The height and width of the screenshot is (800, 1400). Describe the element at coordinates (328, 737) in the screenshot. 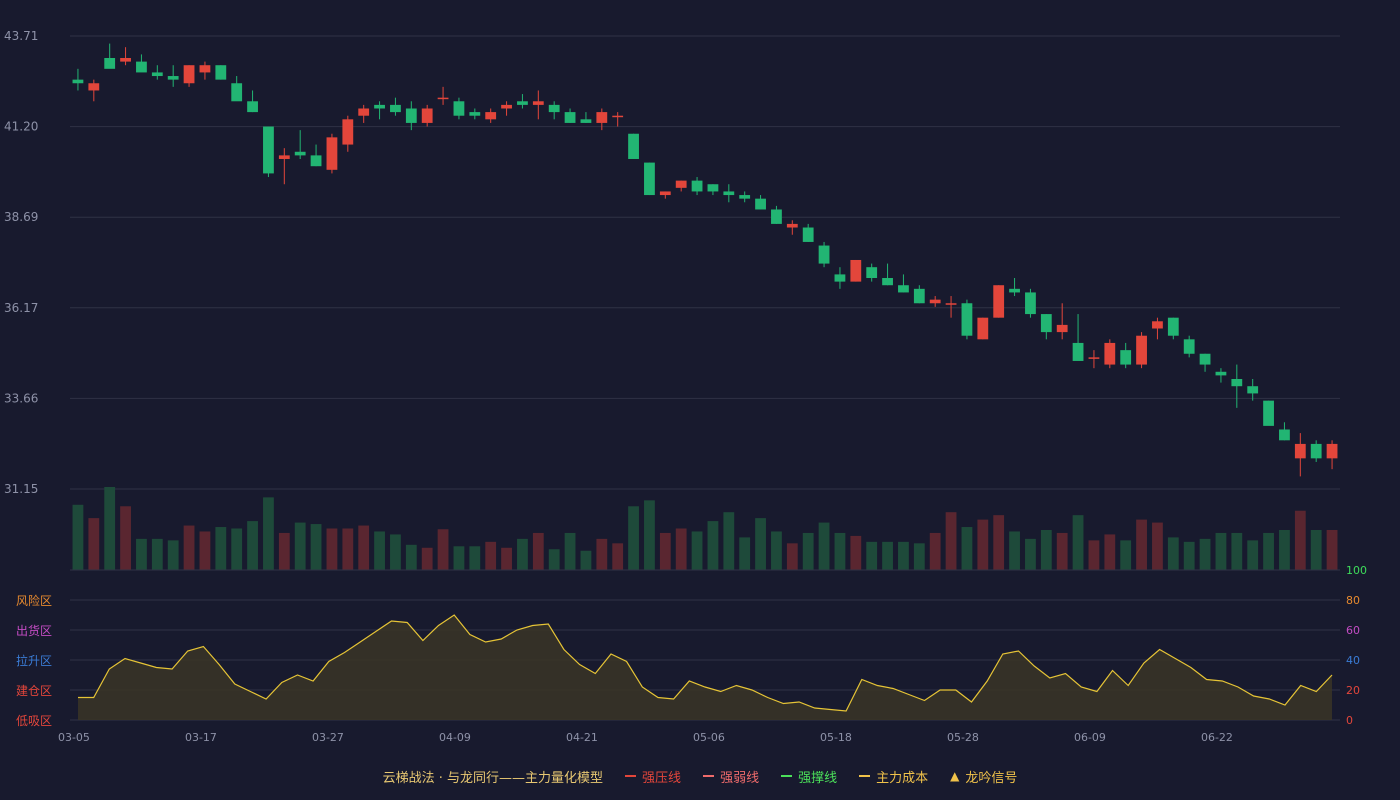

I see `x-tick-label: 03-27` at that location.